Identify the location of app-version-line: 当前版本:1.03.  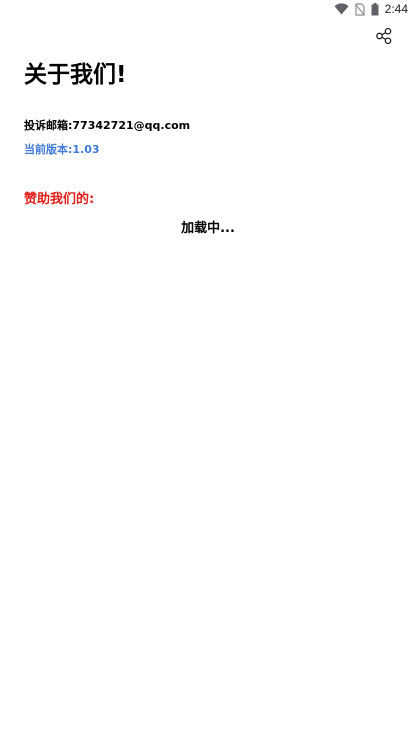
(62, 150).